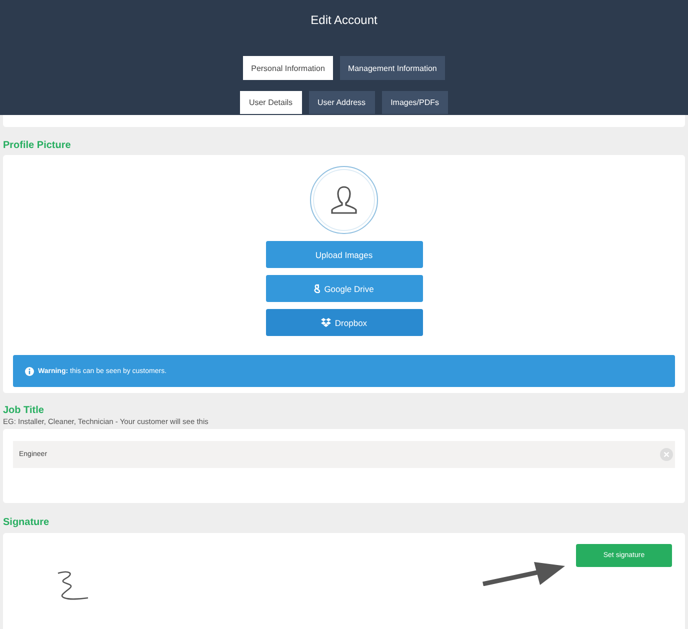 Image resolution: width=688 pixels, height=629 pixels. Describe the element at coordinates (392, 68) in the screenshot. I see `tab: Management Information` at that location.